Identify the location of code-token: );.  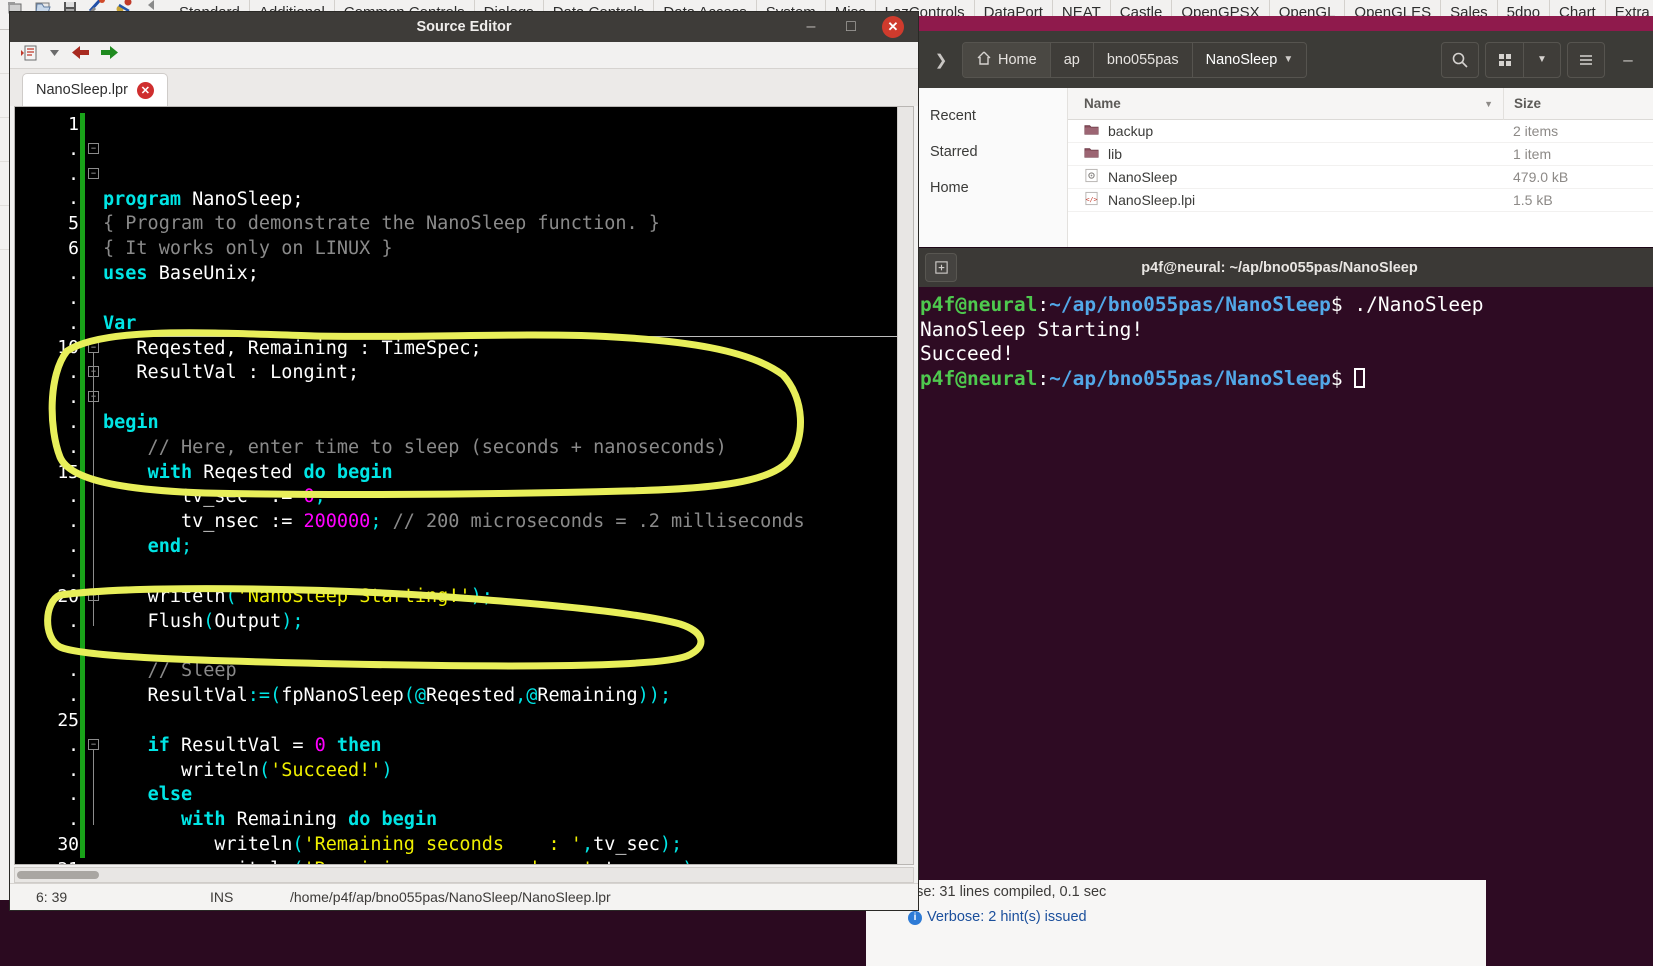
(671, 845).